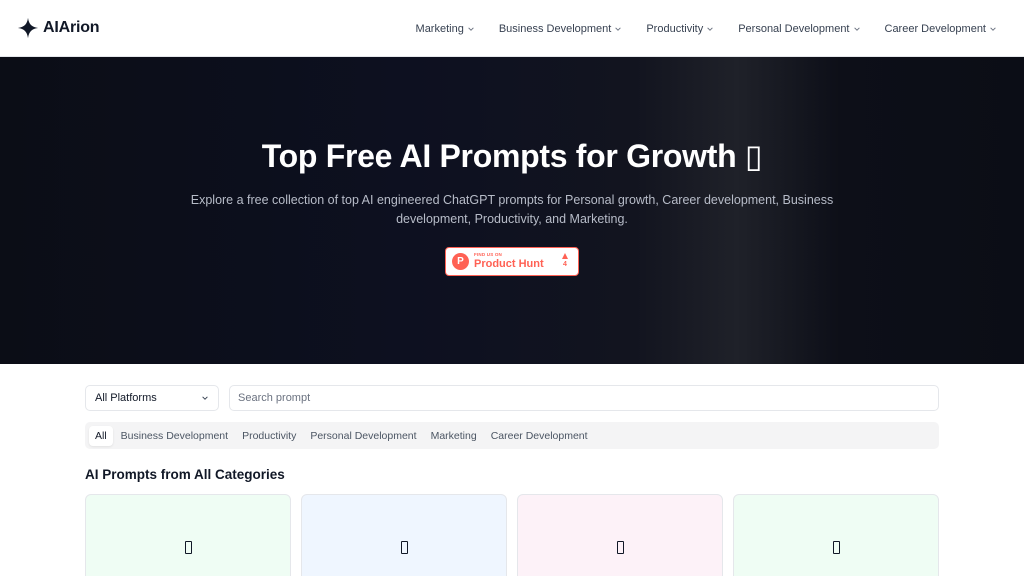  What do you see at coordinates (512, 535) in the screenshot?
I see `prompt-card-grid` at bounding box center [512, 535].